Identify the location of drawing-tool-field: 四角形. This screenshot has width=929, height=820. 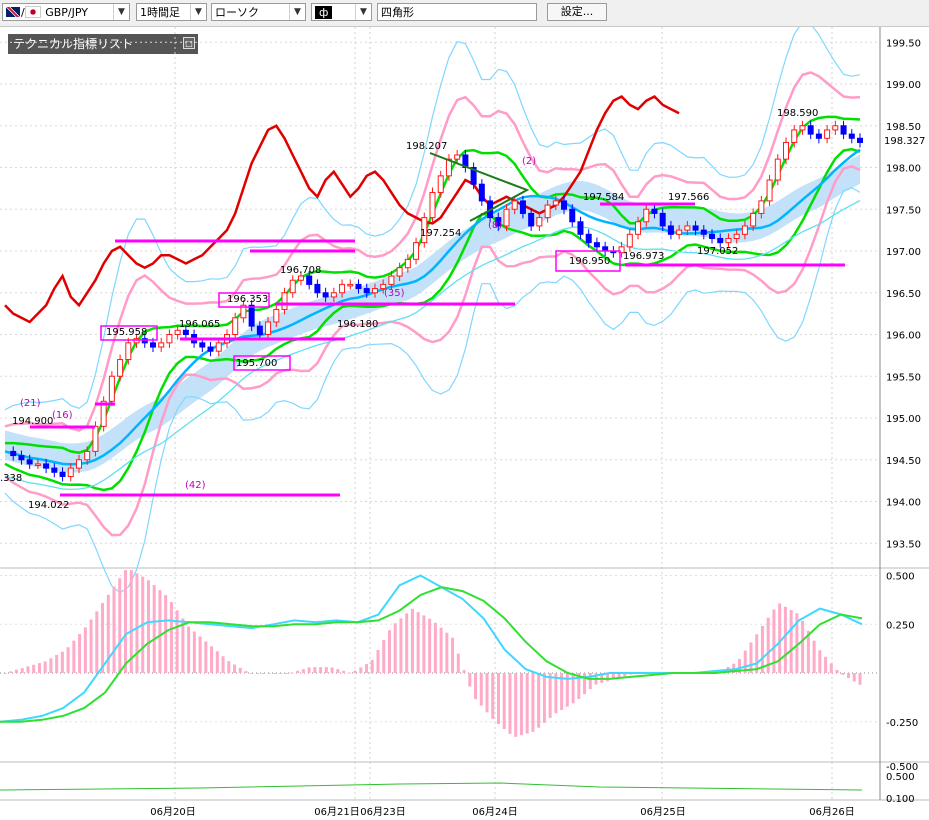
(457, 12).